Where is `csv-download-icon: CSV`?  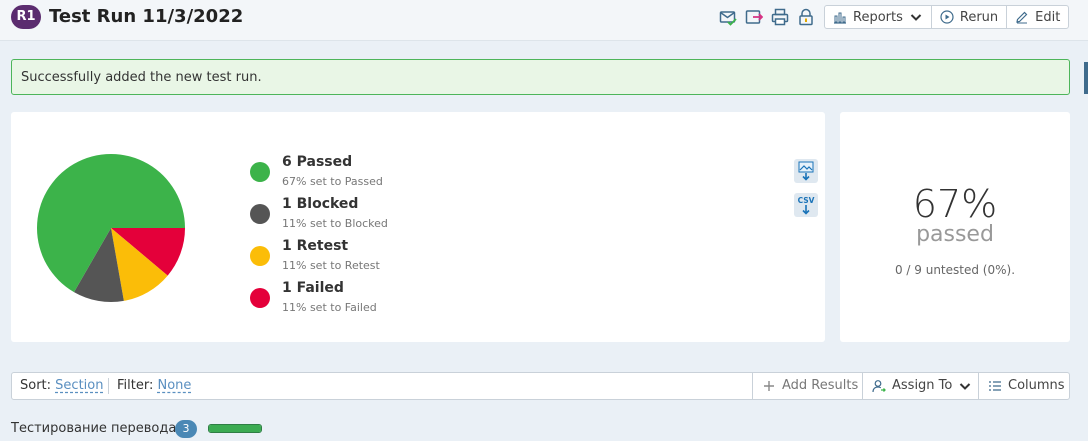 csv-download-icon: CSV is located at coordinates (806, 205).